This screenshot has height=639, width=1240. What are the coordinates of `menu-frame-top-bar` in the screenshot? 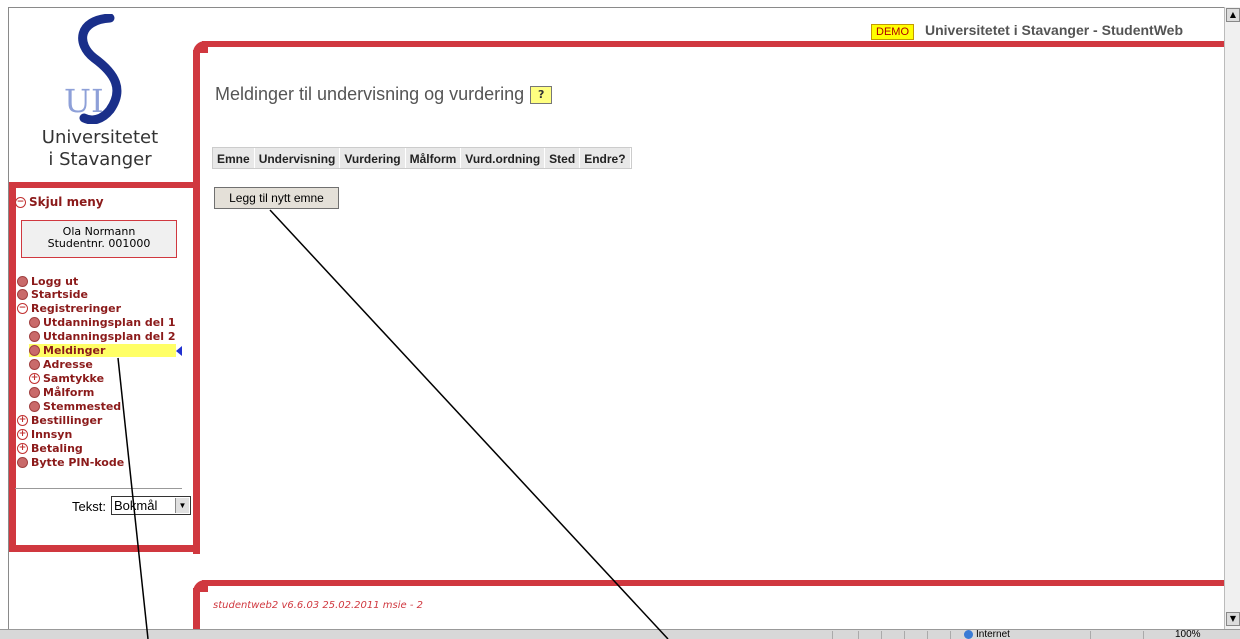 It's located at (104, 185).